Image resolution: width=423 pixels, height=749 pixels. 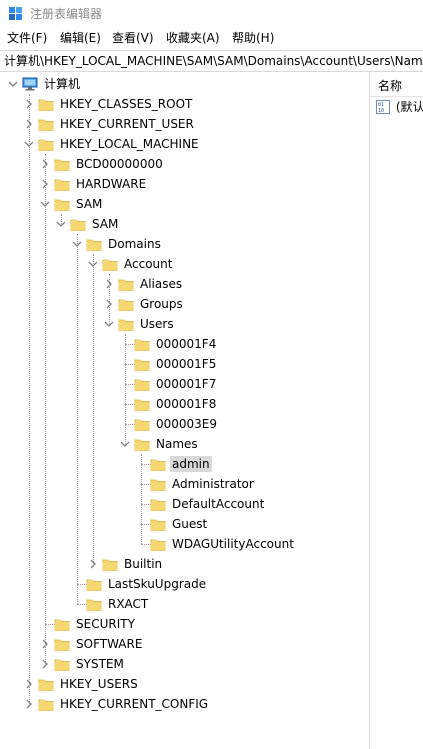 What do you see at coordinates (184, 564) in the screenshot?
I see `tree-node-builtin: Builtin` at bounding box center [184, 564].